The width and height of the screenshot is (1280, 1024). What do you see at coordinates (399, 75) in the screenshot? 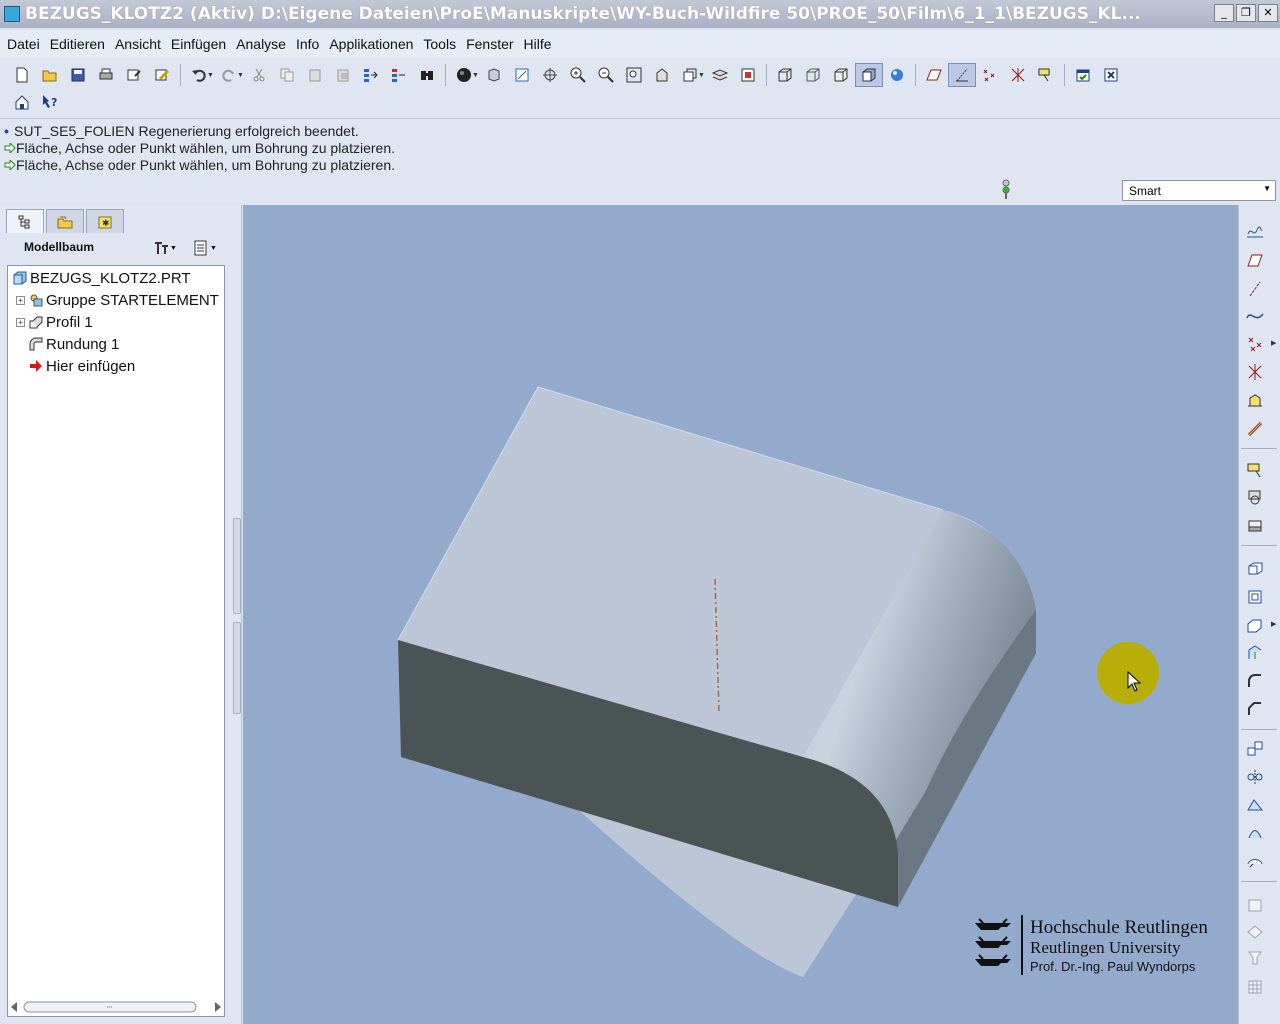
I see `regen-manager-icon` at bounding box center [399, 75].